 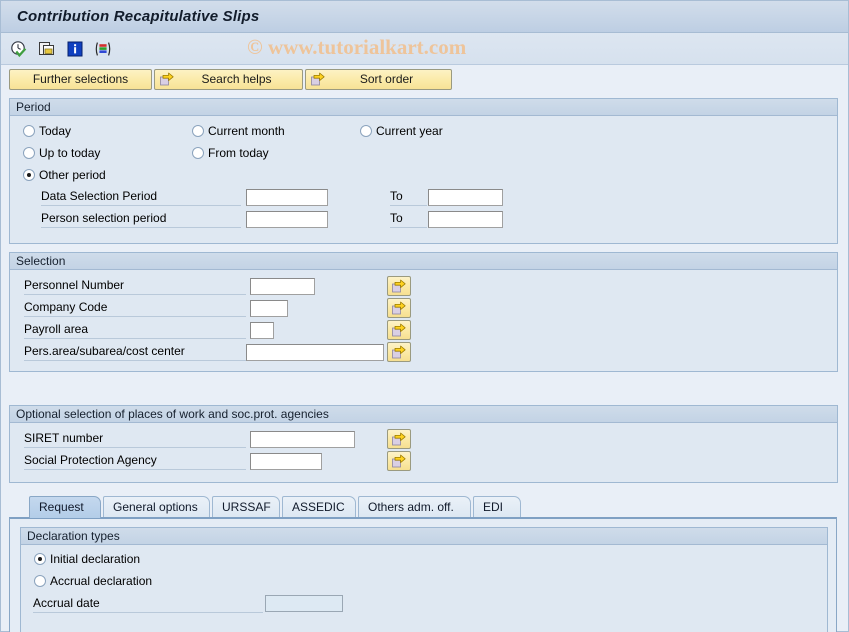 What do you see at coordinates (19, 49) in the screenshot?
I see `execute-clock-check-icon` at bounding box center [19, 49].